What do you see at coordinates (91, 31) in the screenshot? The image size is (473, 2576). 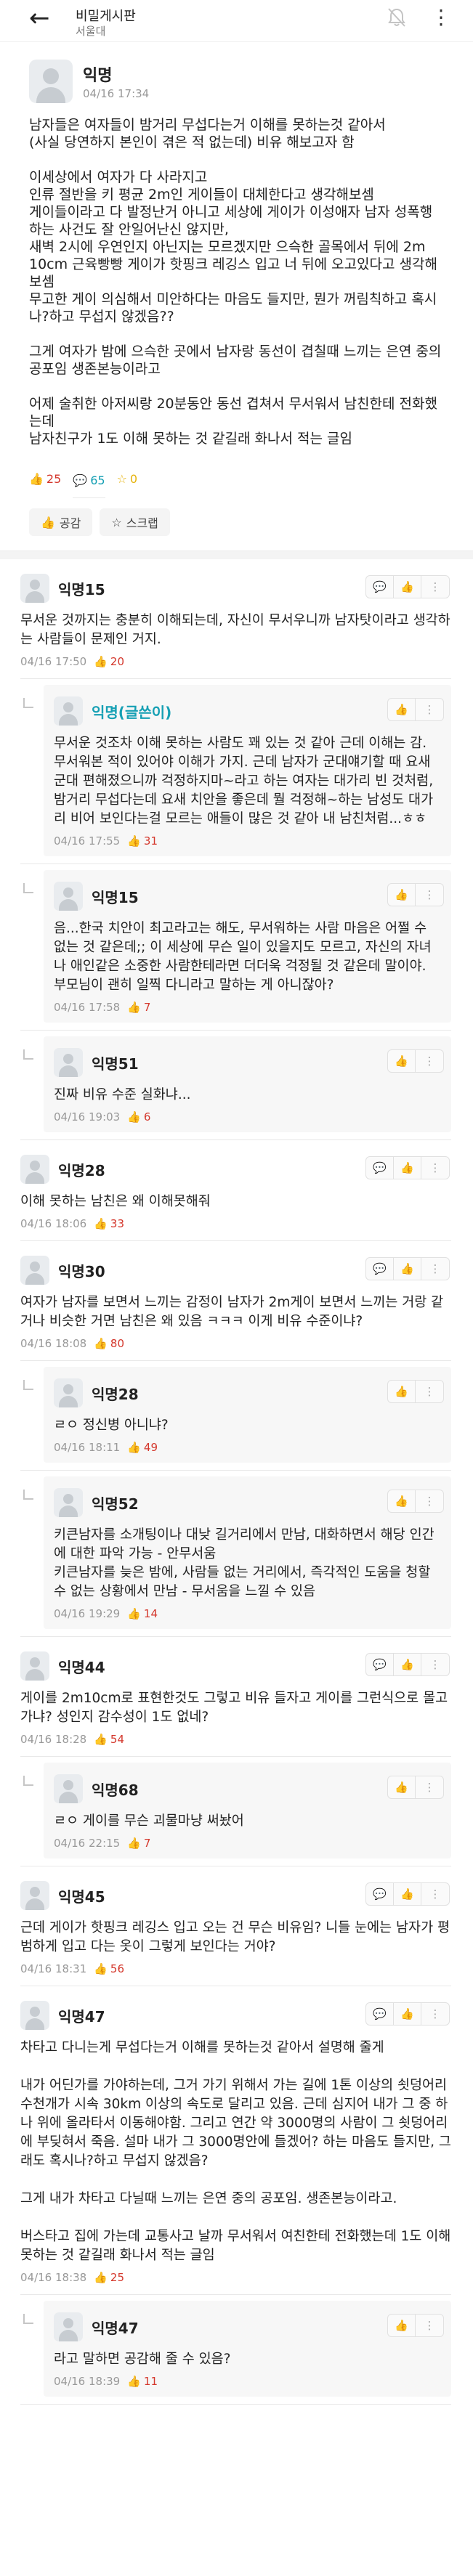 I see `school-name: 서울대` at bounding box center [91, 31].